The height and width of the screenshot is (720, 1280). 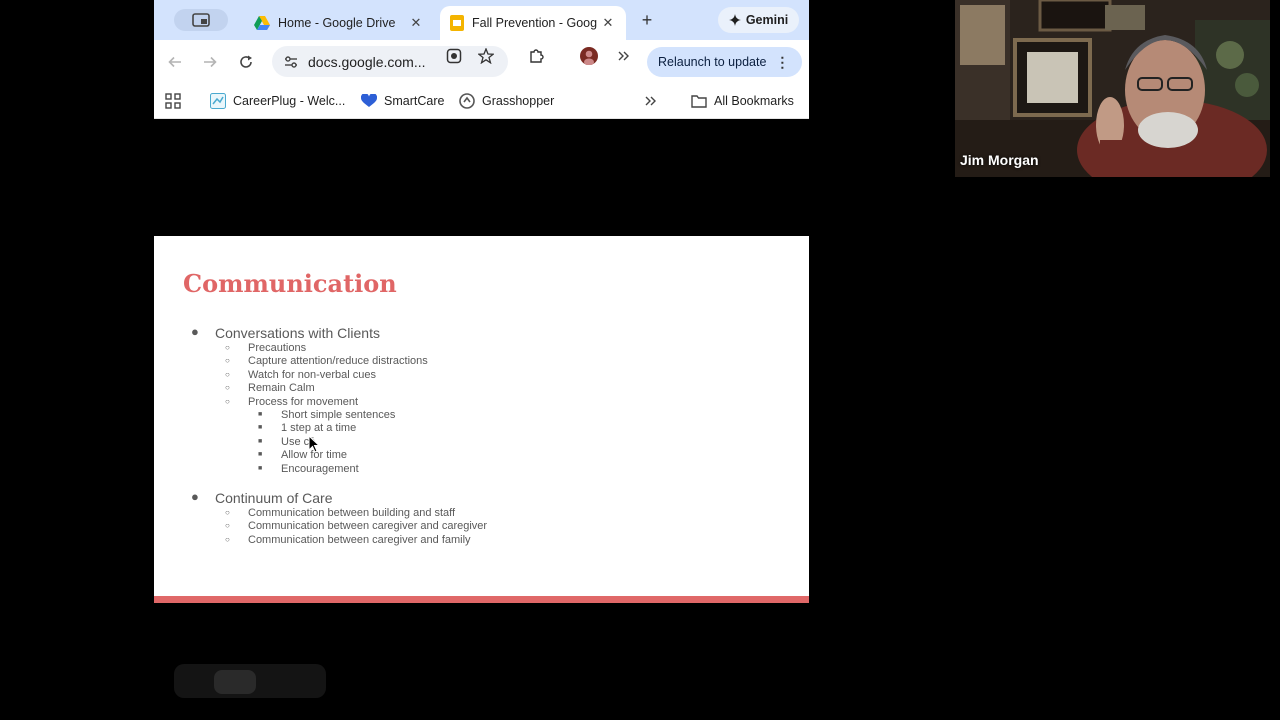 I want to click on tab-search-button, so click(x=201, y=20).